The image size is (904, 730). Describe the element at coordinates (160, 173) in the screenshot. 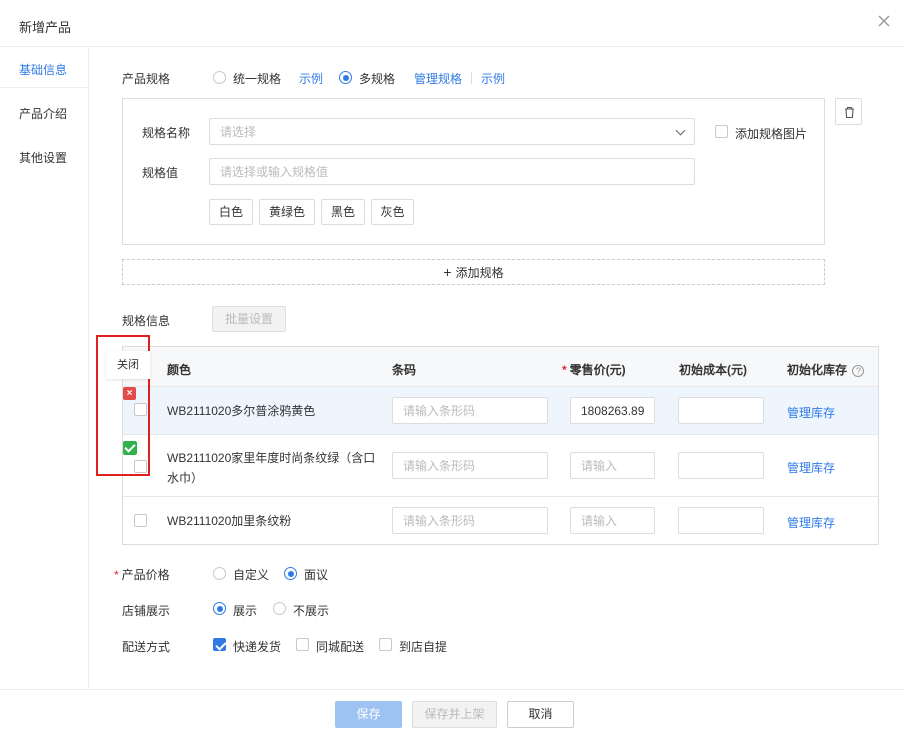

I see `spec-value-label: 规格值` at that location.